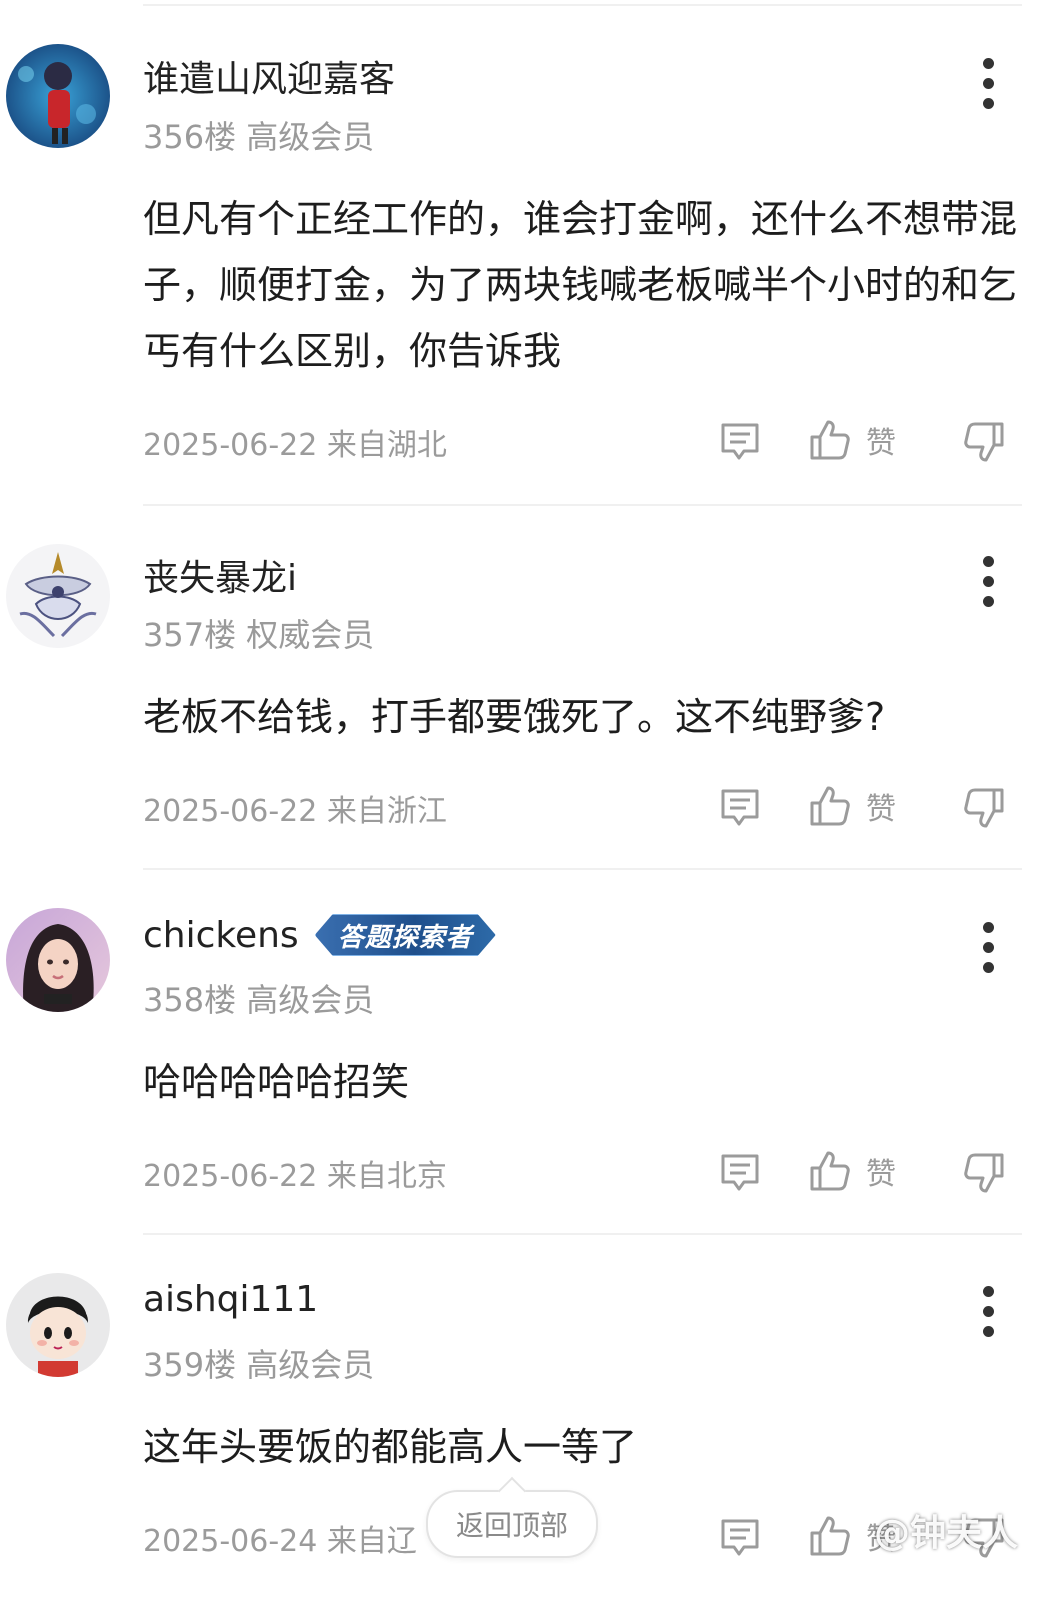  Describe the element at coordinates (371, 1541) in the screenshot. I see `post-location: 来自辽` at that location.